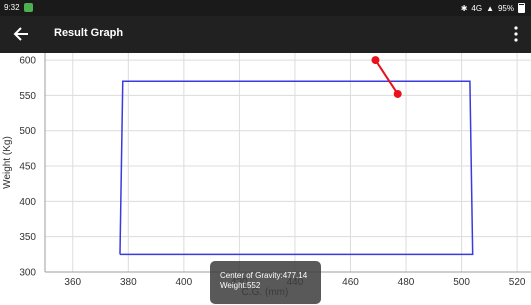 The width and height of the screenshot is (531, 305). What do you see at coordinates (27, 237) in the screenshot?
I see `y-tick-label: 350` at bounding box center [27, 237].